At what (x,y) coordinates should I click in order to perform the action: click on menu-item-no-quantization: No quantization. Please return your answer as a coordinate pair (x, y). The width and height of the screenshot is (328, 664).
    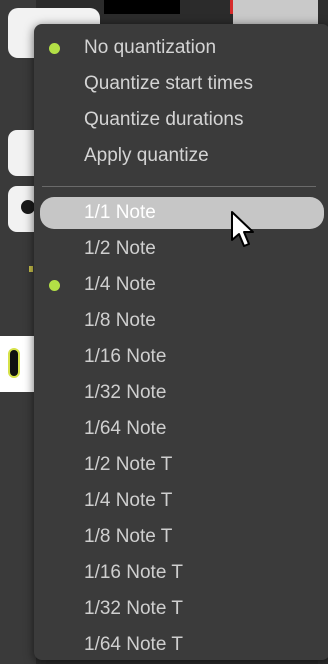
    Looking at the image, I should click on (182, 48).